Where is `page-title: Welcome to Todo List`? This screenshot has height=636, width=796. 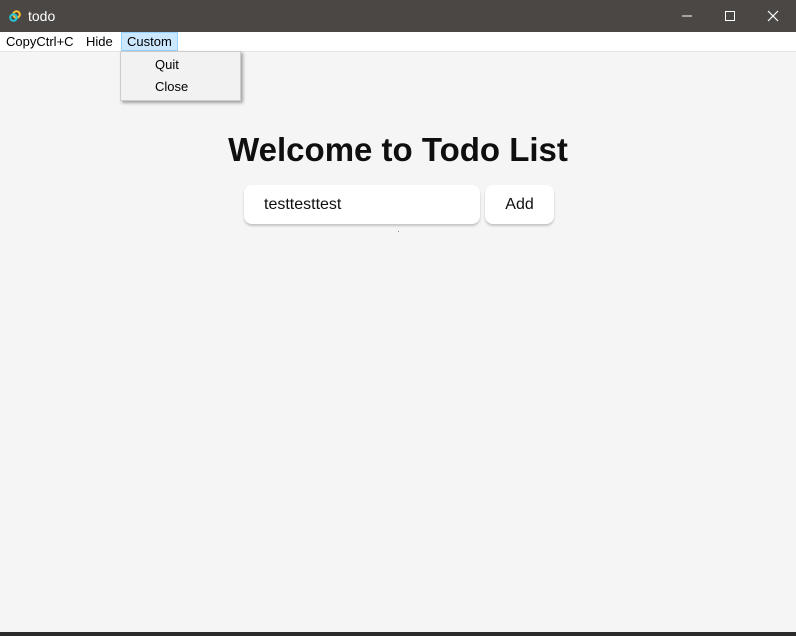
page-title: Welcome to Todo List is located at coordinates (398, 149).